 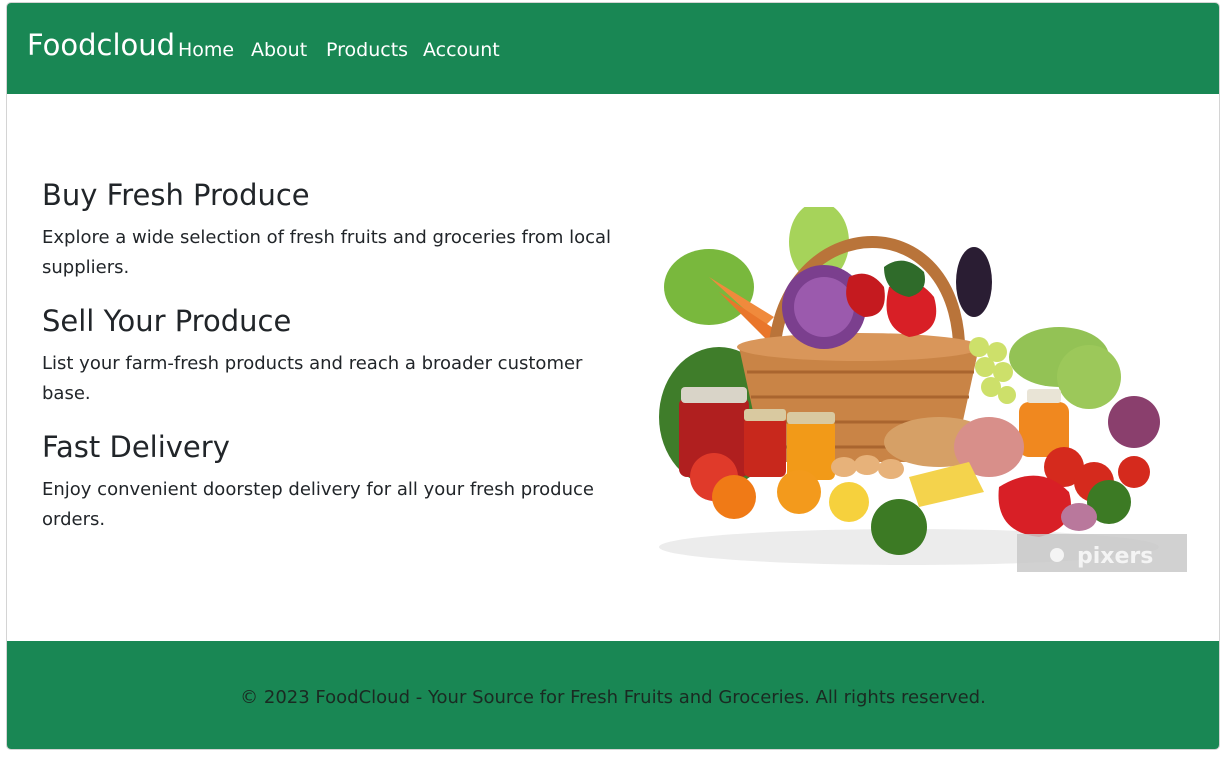 I want to click on navbar: Foodcloud Home About Products Account, so click(x=613, y=48).